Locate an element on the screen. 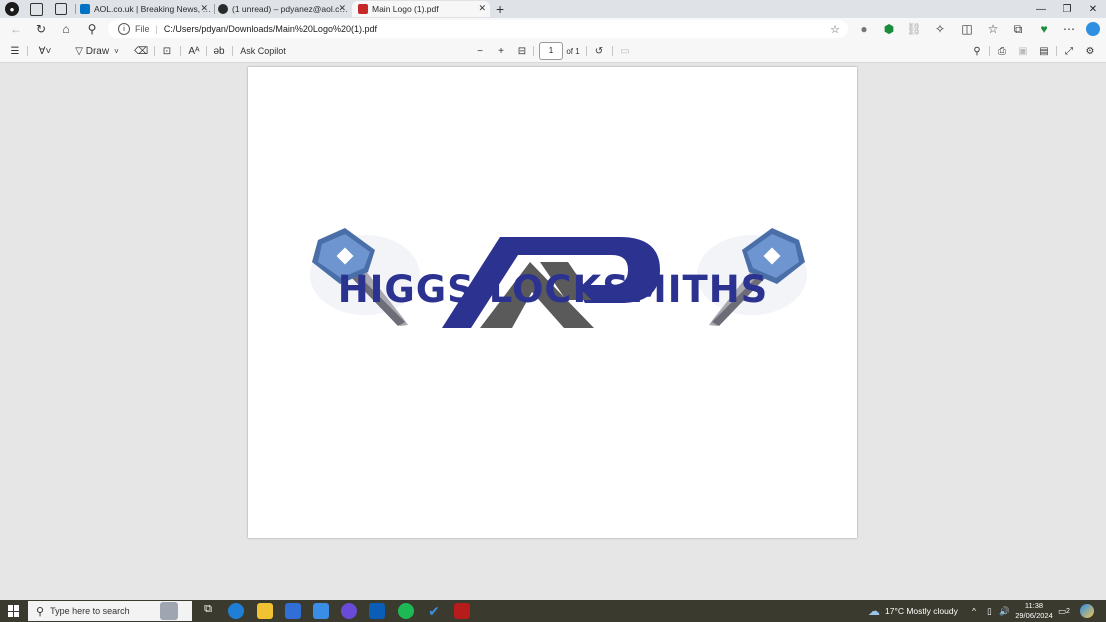  clock-time: 11:38 is located at coordinates (1034, 605).